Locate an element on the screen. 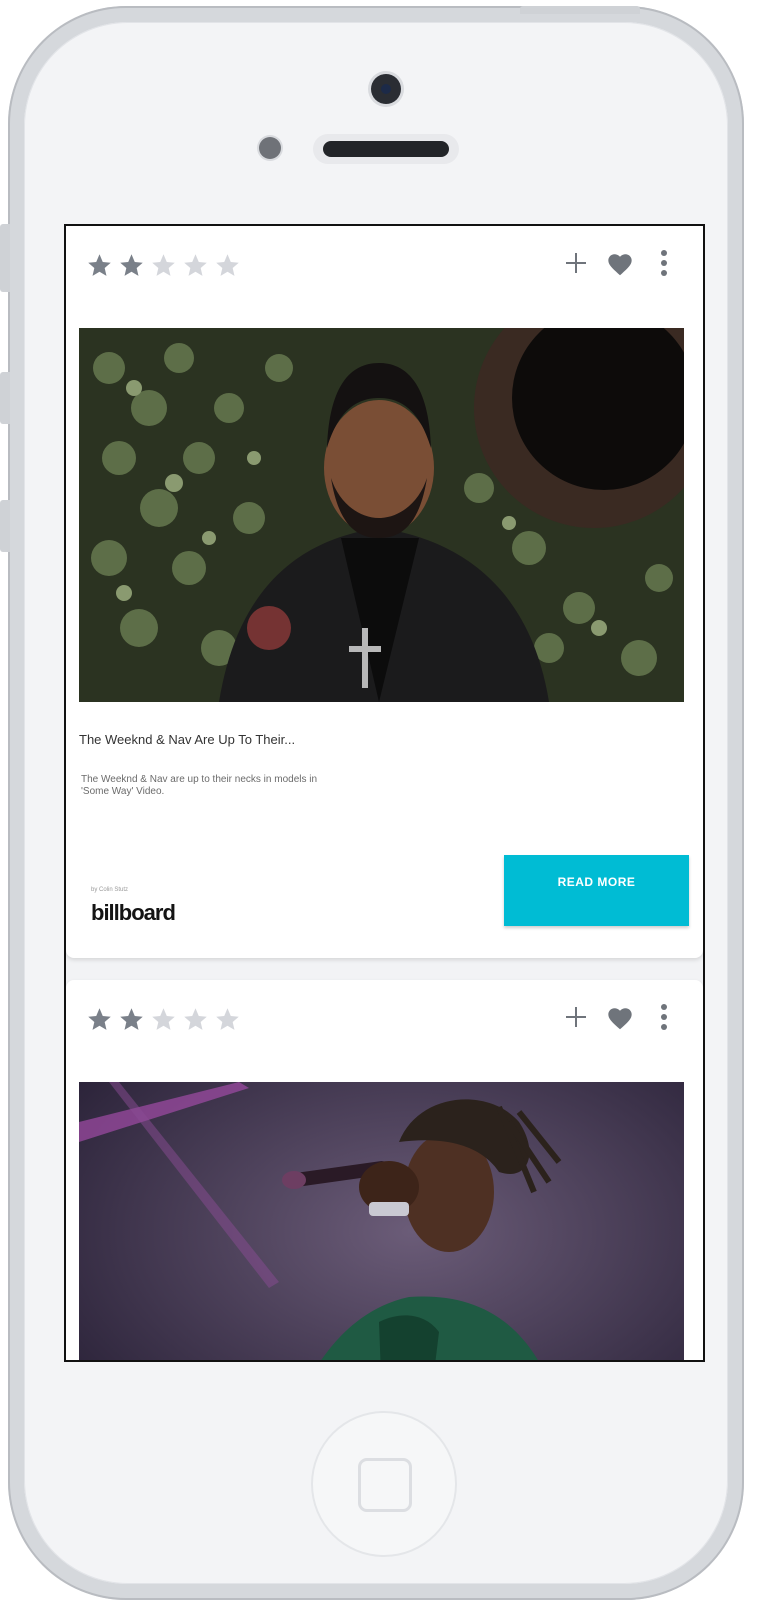  source-logo: billboard is located at coordinates (133, 912).